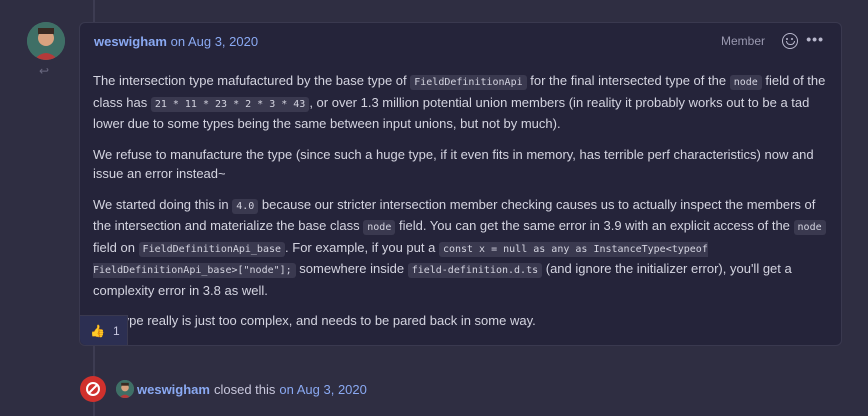  Describe the element at coordinates (230, 104) in the screenshot. I see `inline-code: 21 * 11 * 23 * 2 * 3 * 43` at that location.